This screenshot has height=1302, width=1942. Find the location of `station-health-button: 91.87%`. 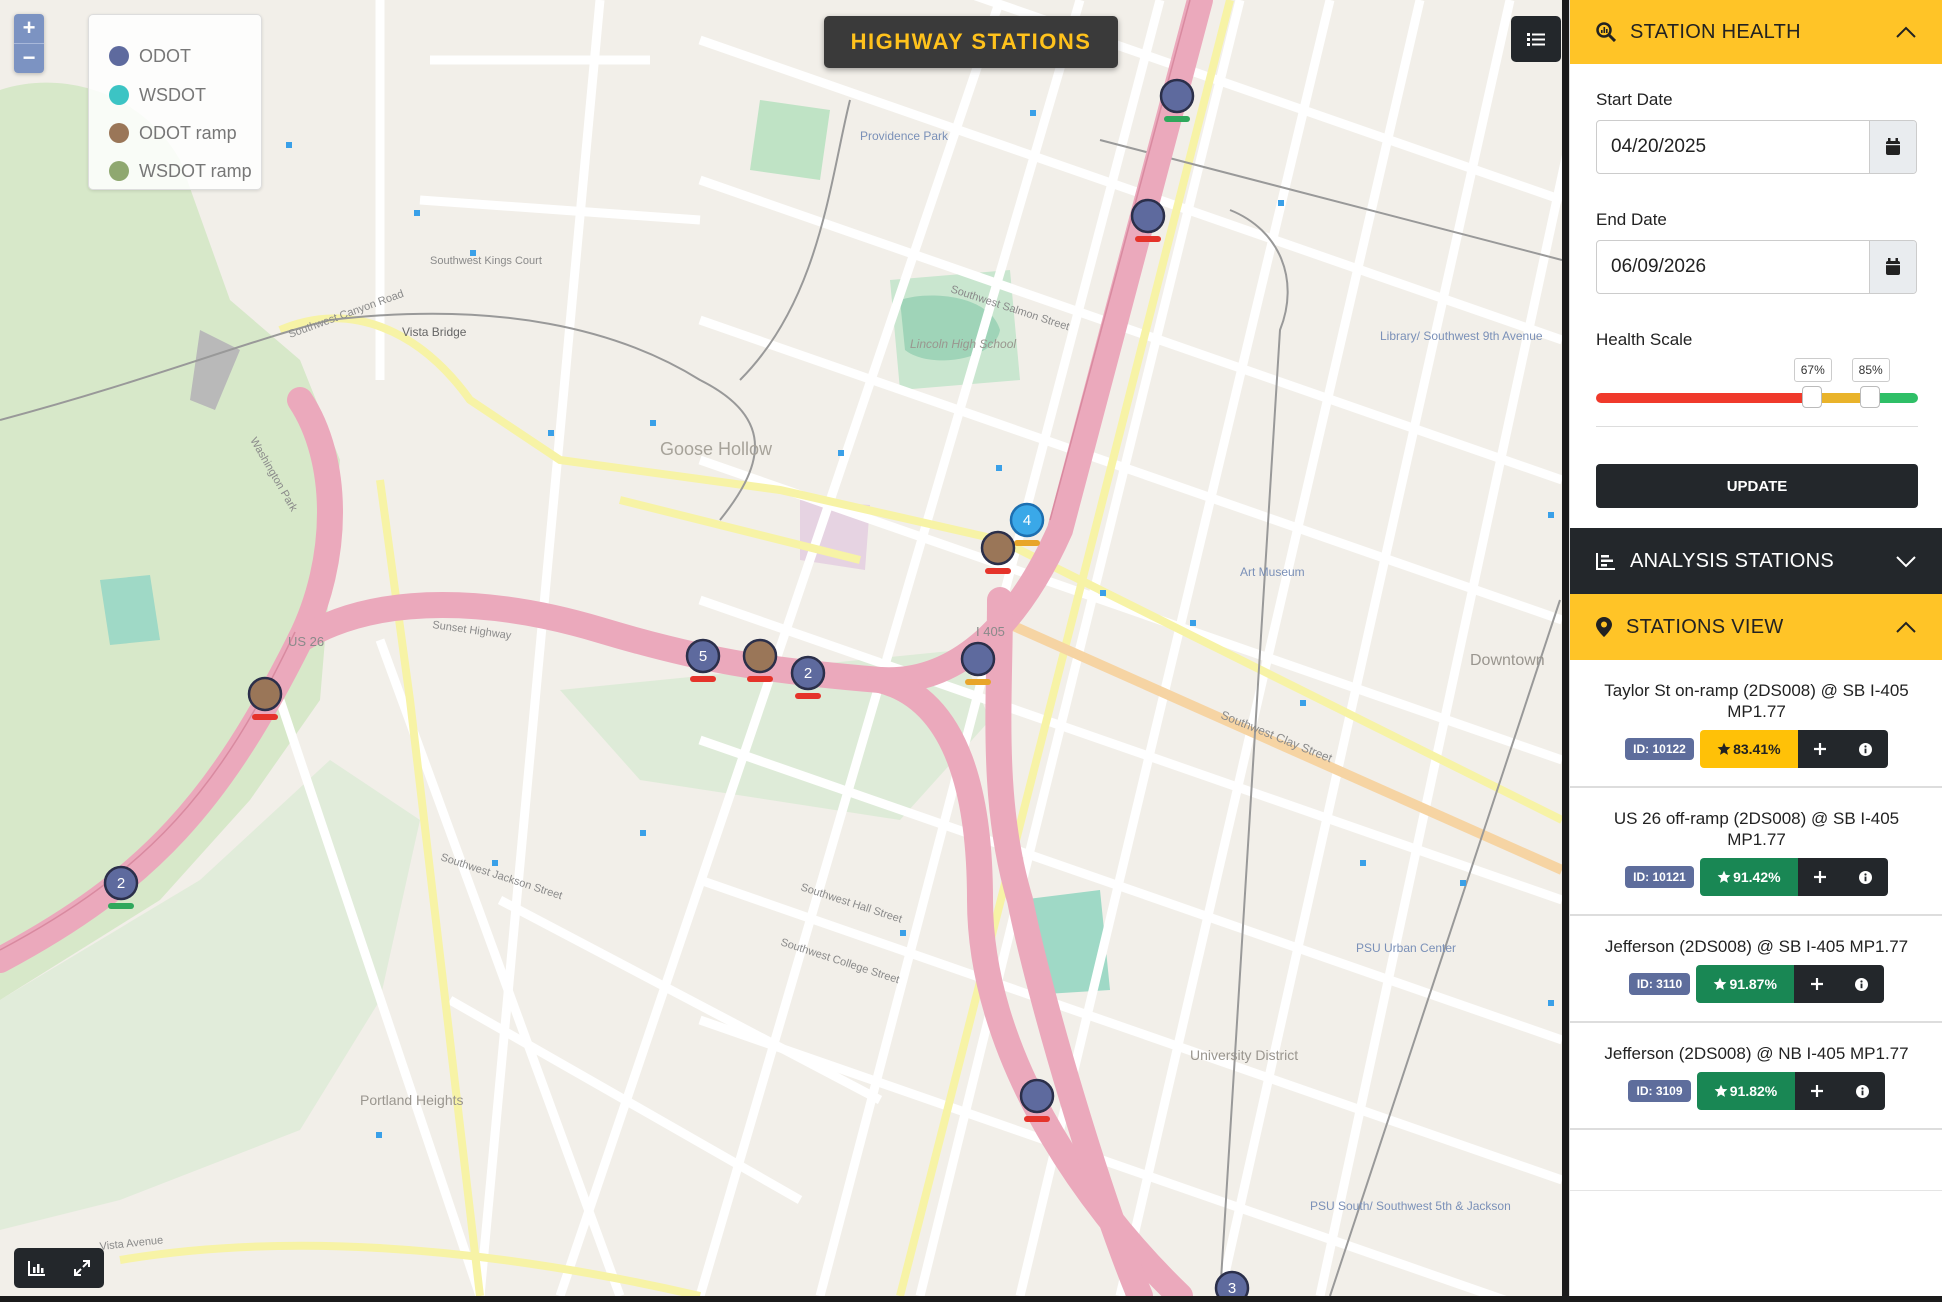

station-health-button: 91.87% is located at coordinates (1745, 984).